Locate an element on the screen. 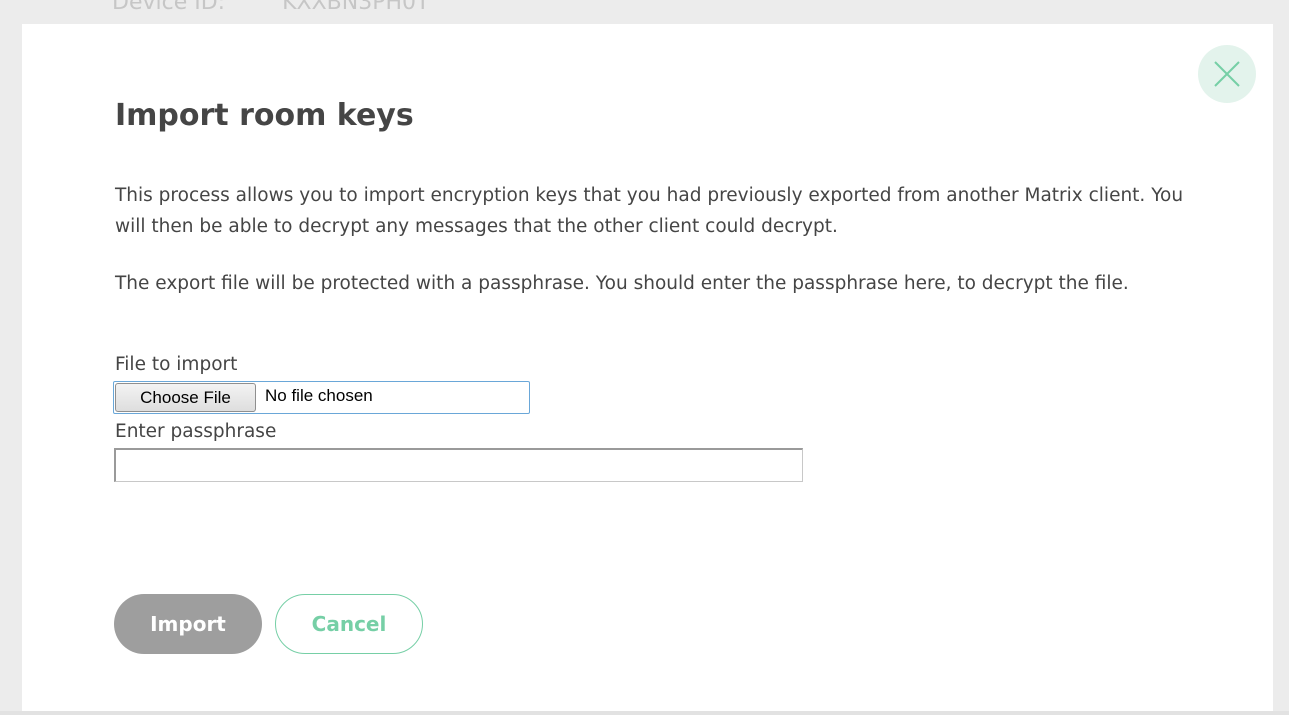 The width and height of the screenshot is (1289, 715). dialog-title: Import room keys is located at coordinates (264, 115).